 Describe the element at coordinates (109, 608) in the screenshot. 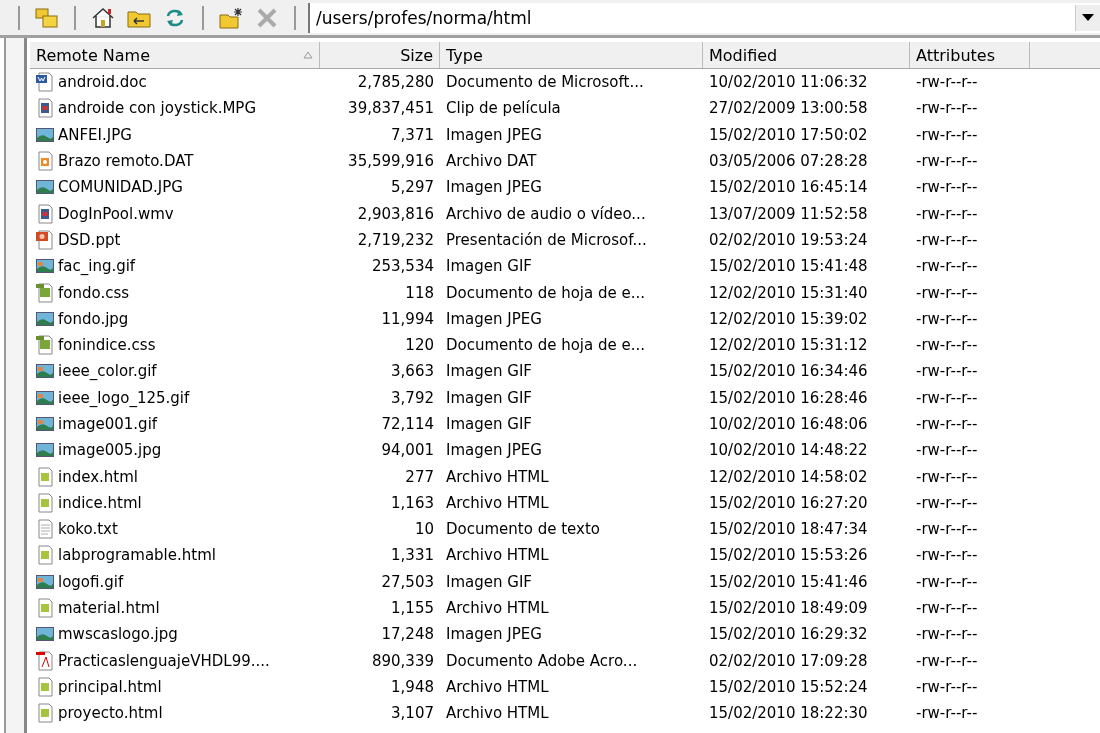

I see `file-name: material.html` at that location.